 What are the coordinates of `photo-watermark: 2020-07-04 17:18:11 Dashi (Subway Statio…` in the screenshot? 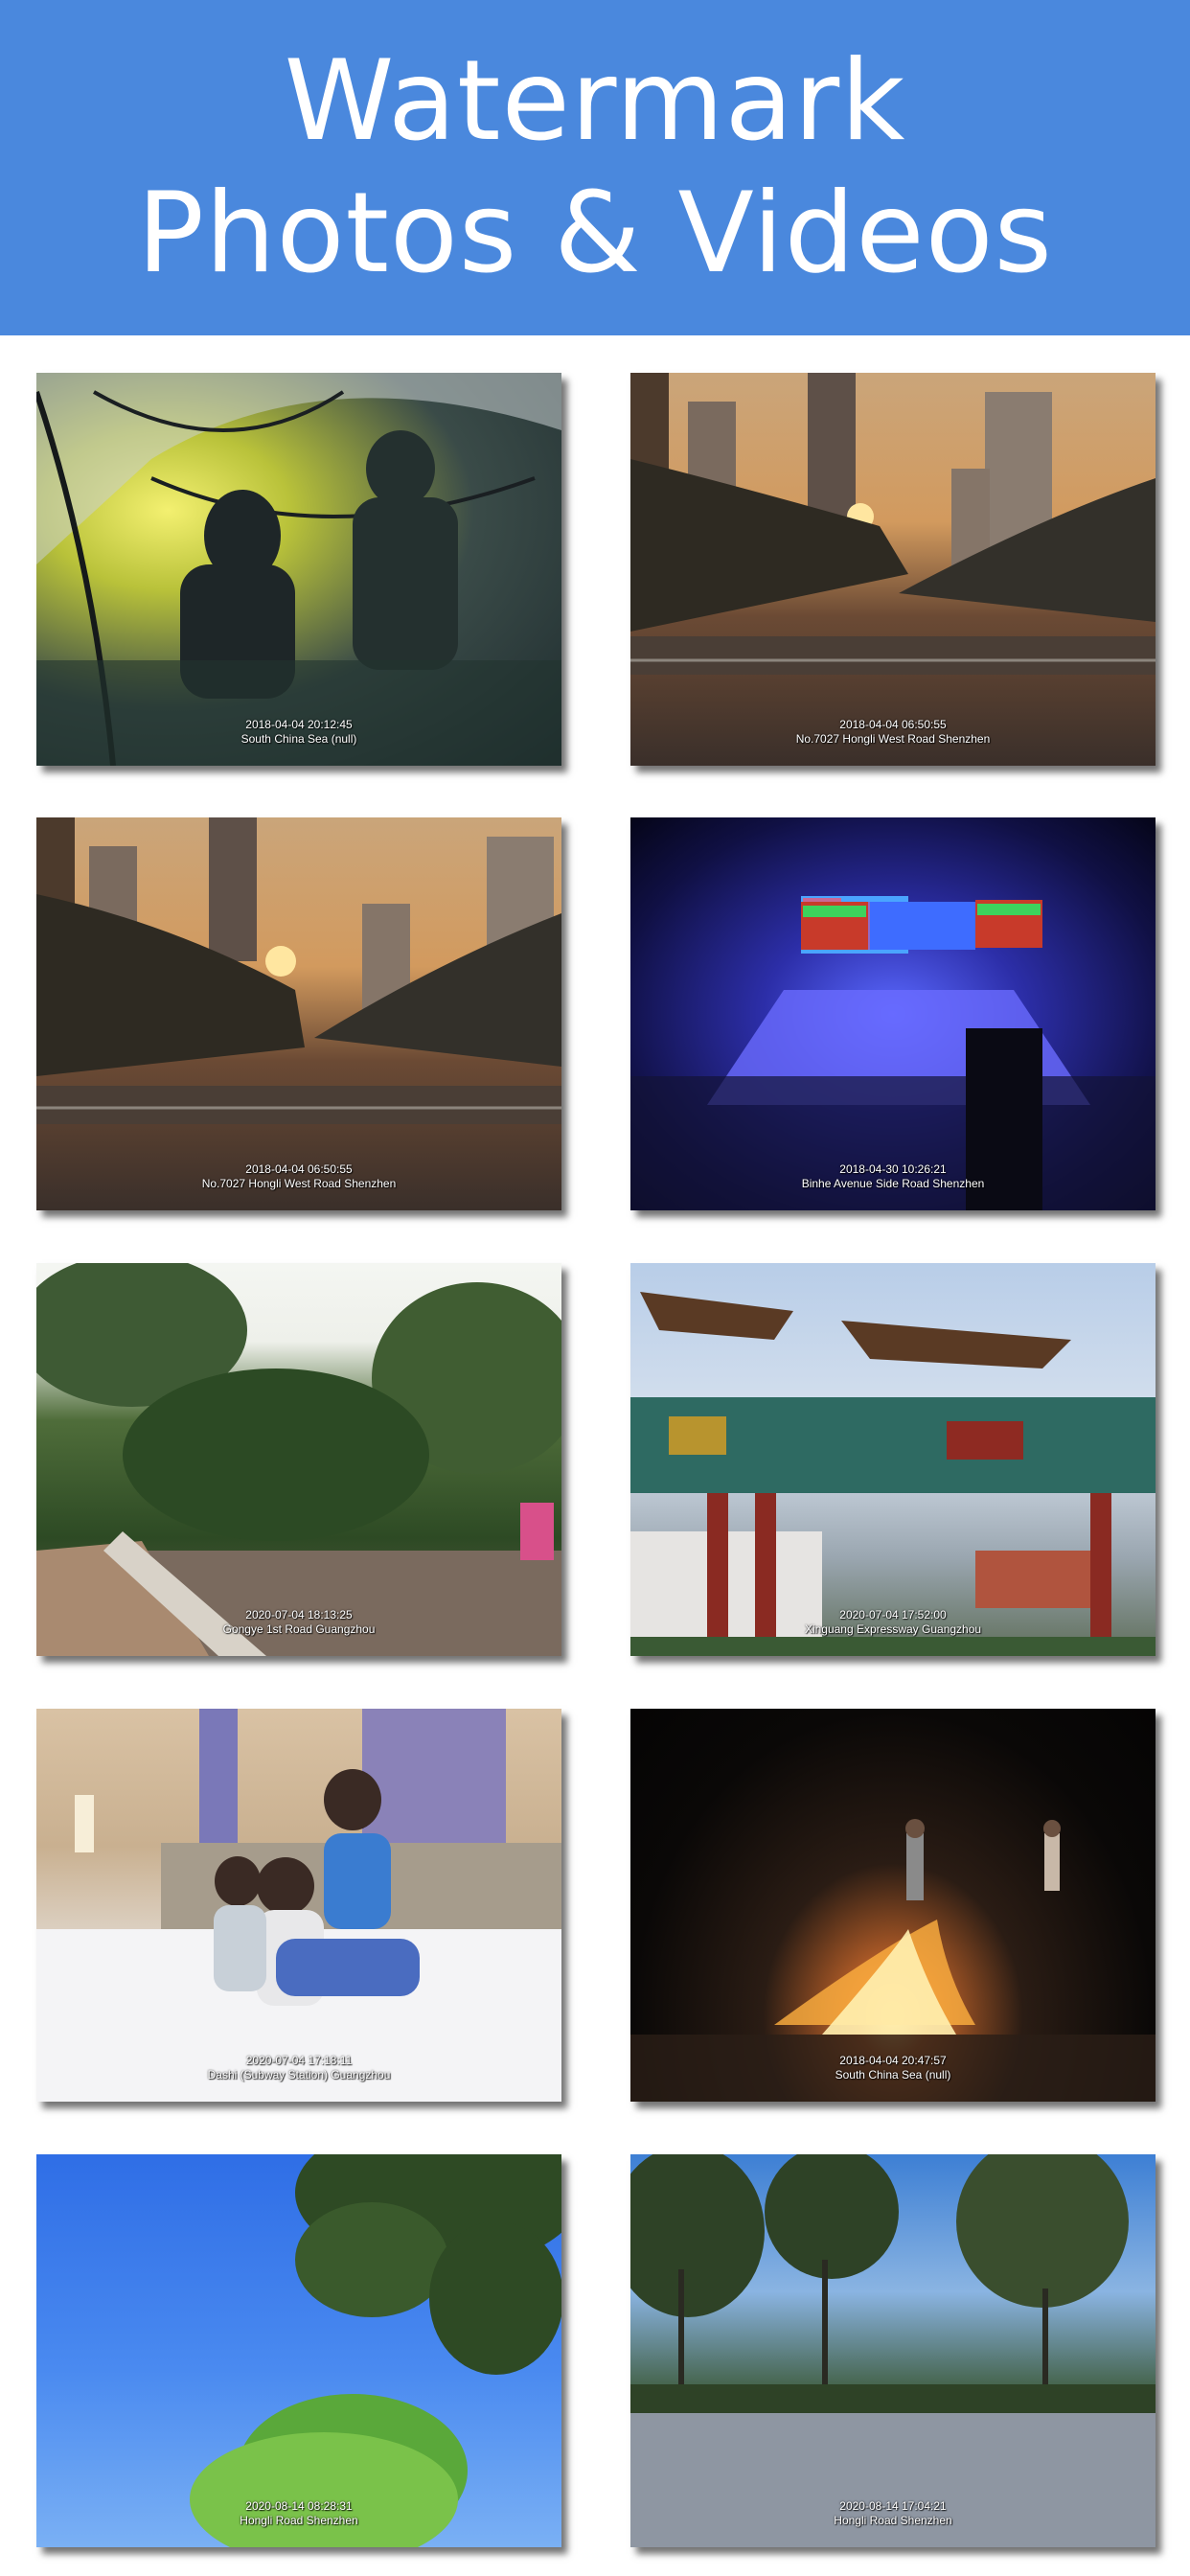 It's located at (298, 2068).